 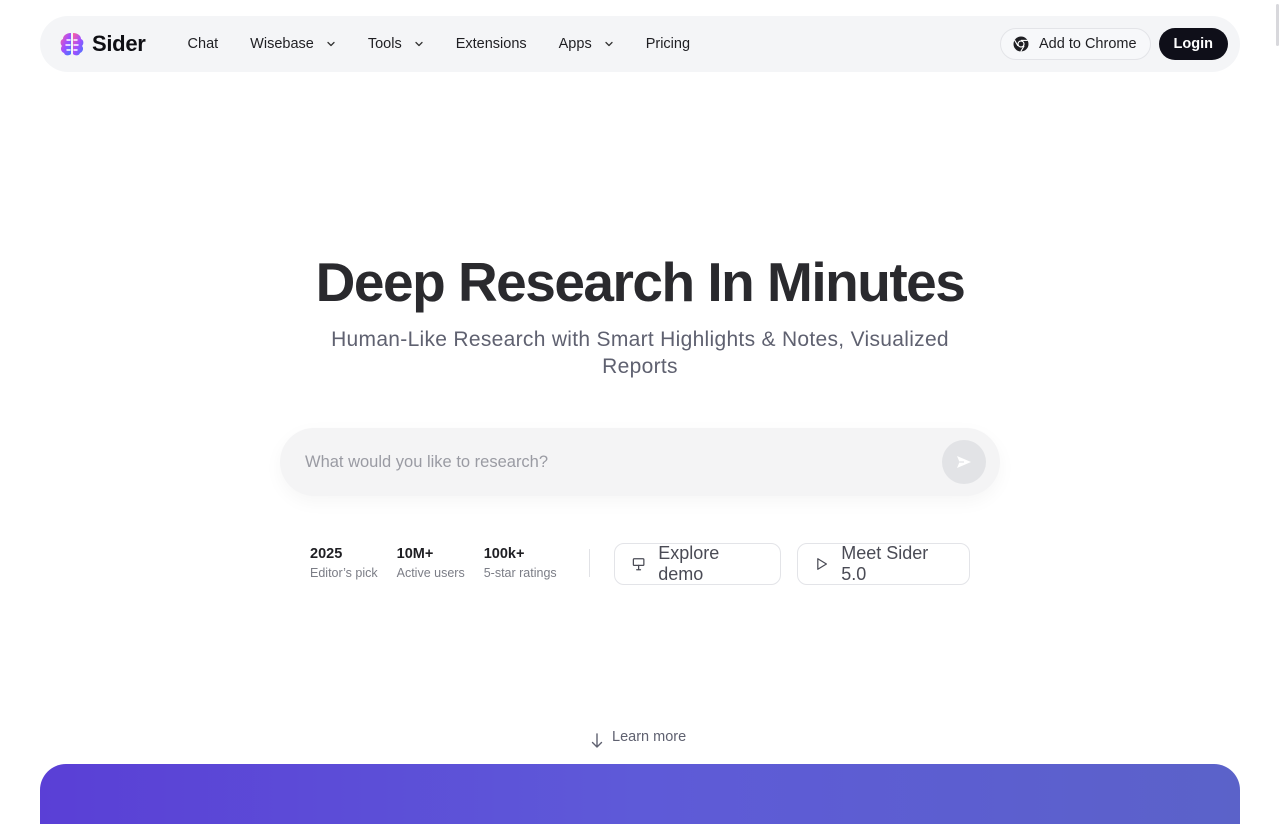 I want to click on stat-ratings: 100k+ 5-star ratings, so click(x=520, y=563).